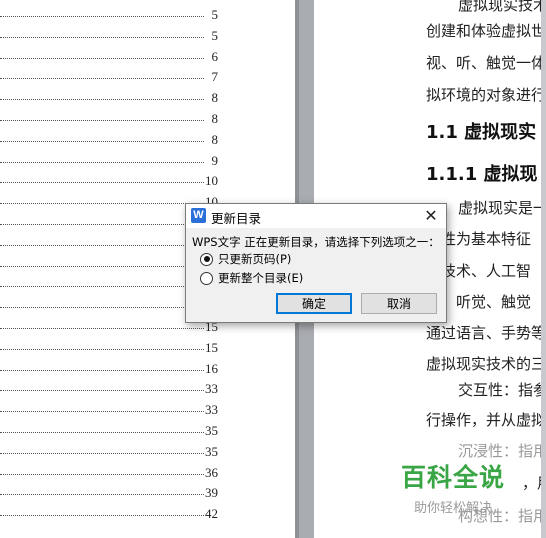 This screenshot has width=546, height=538. Describe the element at coordinates (236, 218) in the screenshot. I see `dialog-title: 更新目录` at that location.